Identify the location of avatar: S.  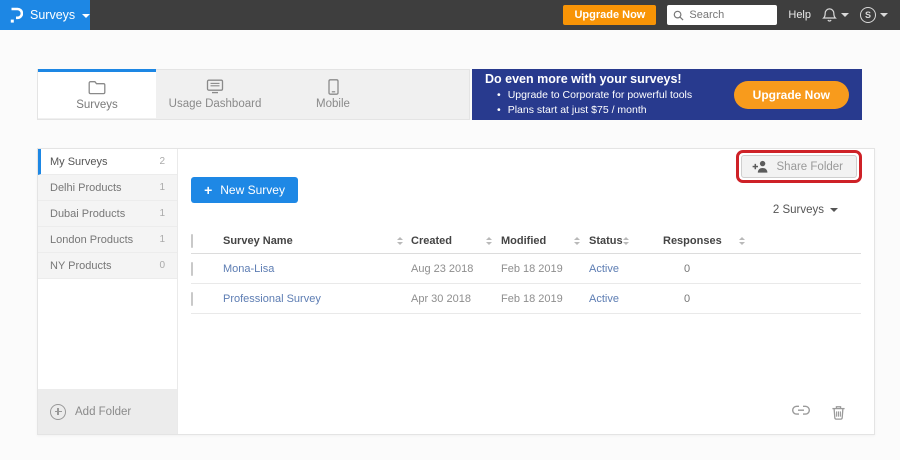
(868, 15).